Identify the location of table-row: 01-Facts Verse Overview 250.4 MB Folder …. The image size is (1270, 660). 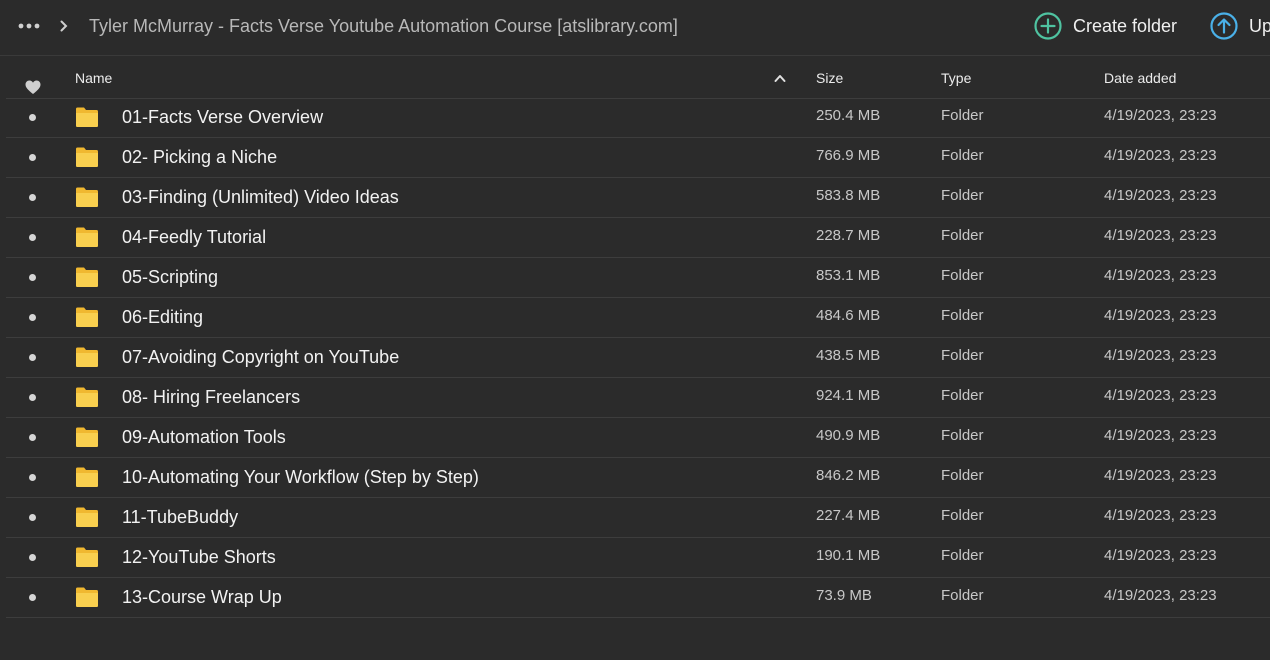
(638, 118).